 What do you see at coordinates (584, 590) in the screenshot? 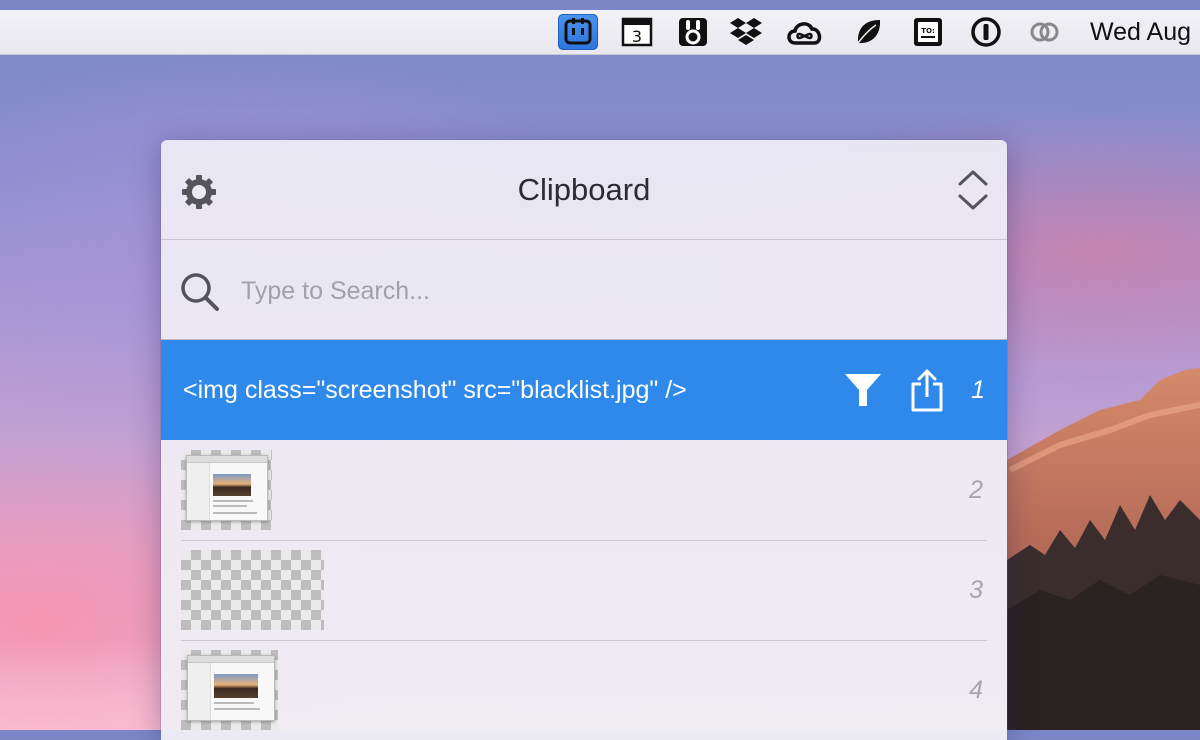
I see `clipboard-item-3: 3` at bounding box center [584, 590].